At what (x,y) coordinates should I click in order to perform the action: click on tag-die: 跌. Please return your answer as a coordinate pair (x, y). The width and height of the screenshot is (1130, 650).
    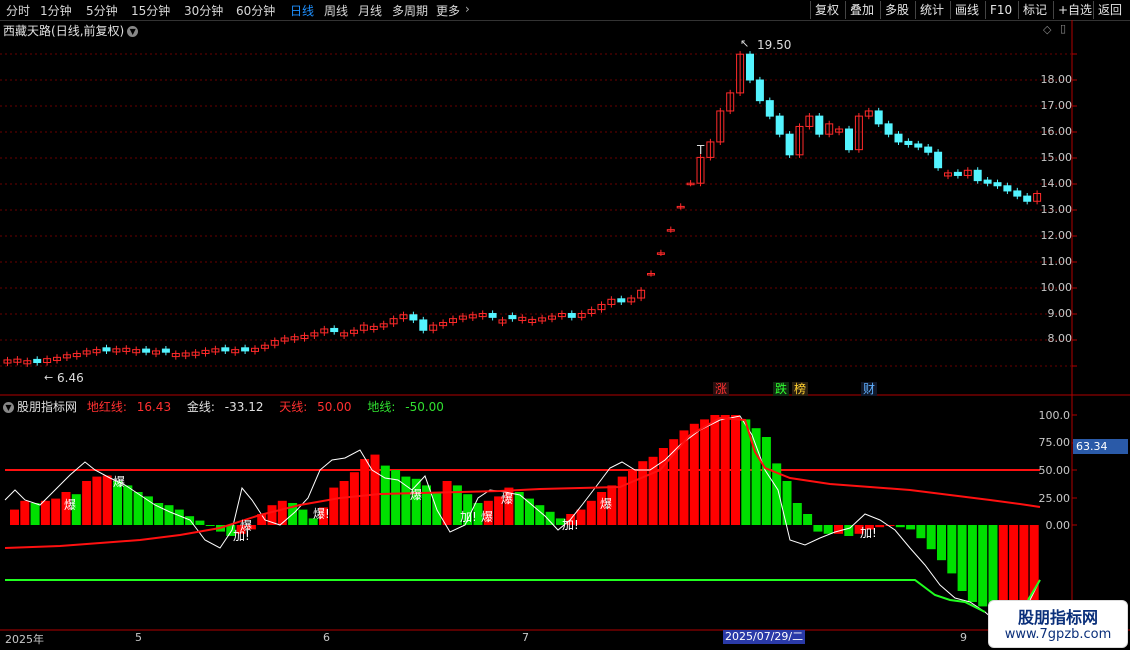
    Looking at the image, I should click on (781, 389).